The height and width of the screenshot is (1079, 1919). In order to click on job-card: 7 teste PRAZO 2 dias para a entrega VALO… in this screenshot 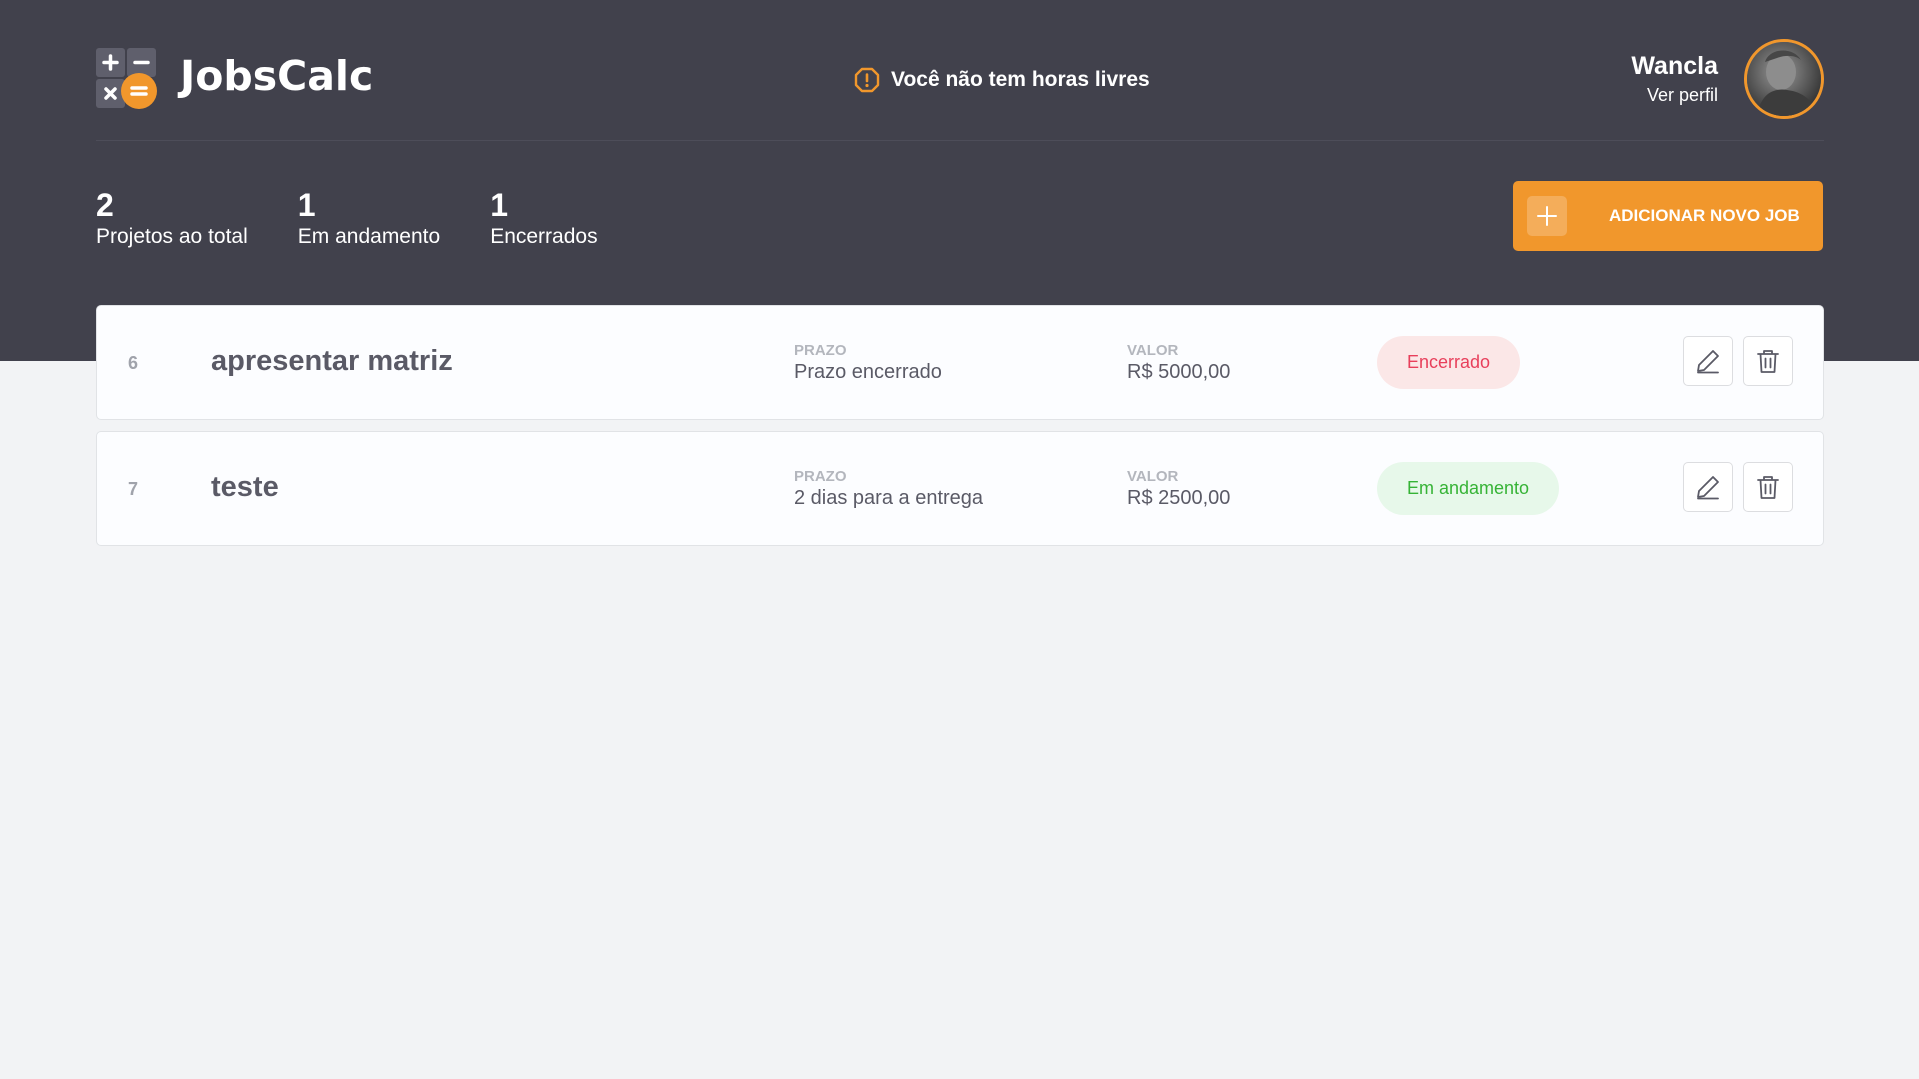, I will do `click(960, 488)`.